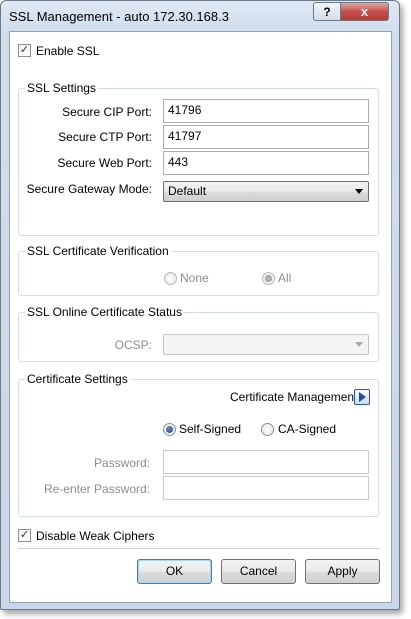  I want to click on secure-ctp-port-input: 41797, so click(266, 137).